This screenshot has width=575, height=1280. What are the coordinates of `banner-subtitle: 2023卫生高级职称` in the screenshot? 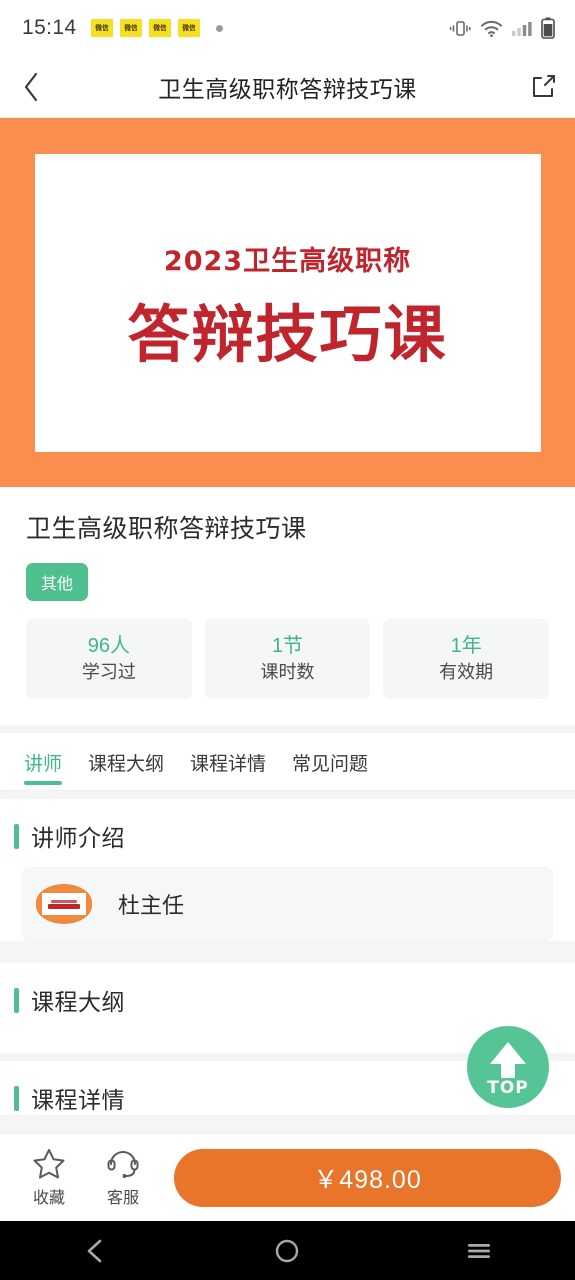 It's located at (287, 261).